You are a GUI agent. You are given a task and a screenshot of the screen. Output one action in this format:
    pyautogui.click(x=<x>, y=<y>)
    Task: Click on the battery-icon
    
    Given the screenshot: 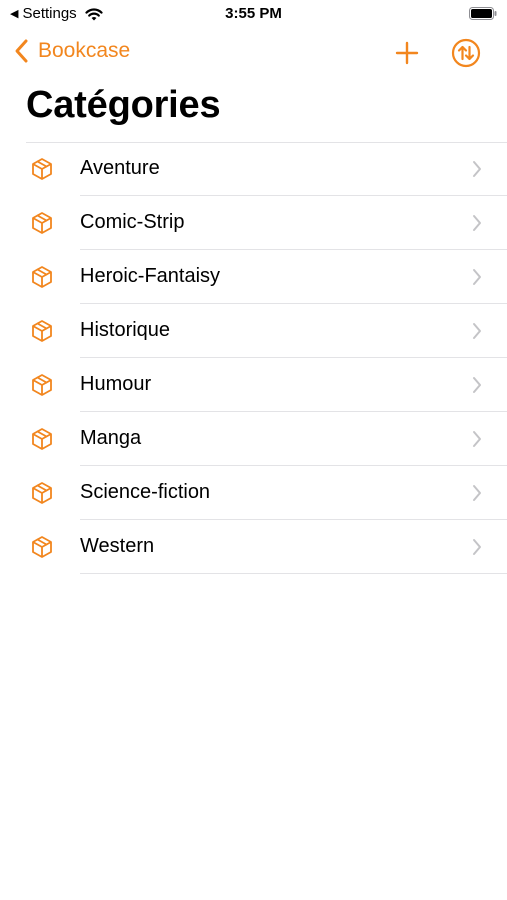 What is the action you would take?
    pyautogui.click(x=483, y=13)
    